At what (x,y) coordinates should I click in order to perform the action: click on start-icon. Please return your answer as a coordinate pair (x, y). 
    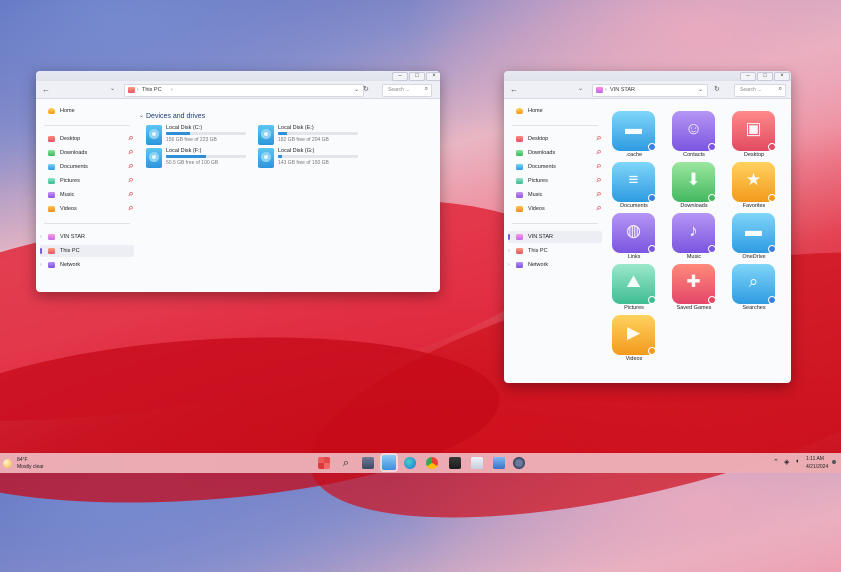
    Looking at the image, I should click on (324, 463).